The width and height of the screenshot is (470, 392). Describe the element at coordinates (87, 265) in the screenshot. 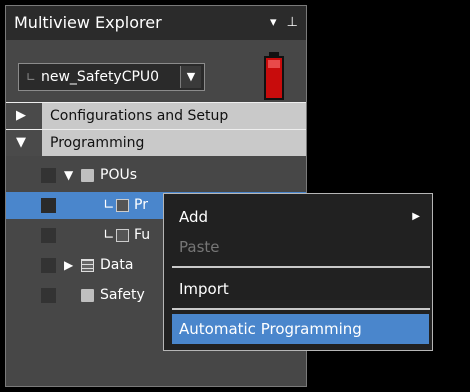

I see `data-table-icon` at that location.